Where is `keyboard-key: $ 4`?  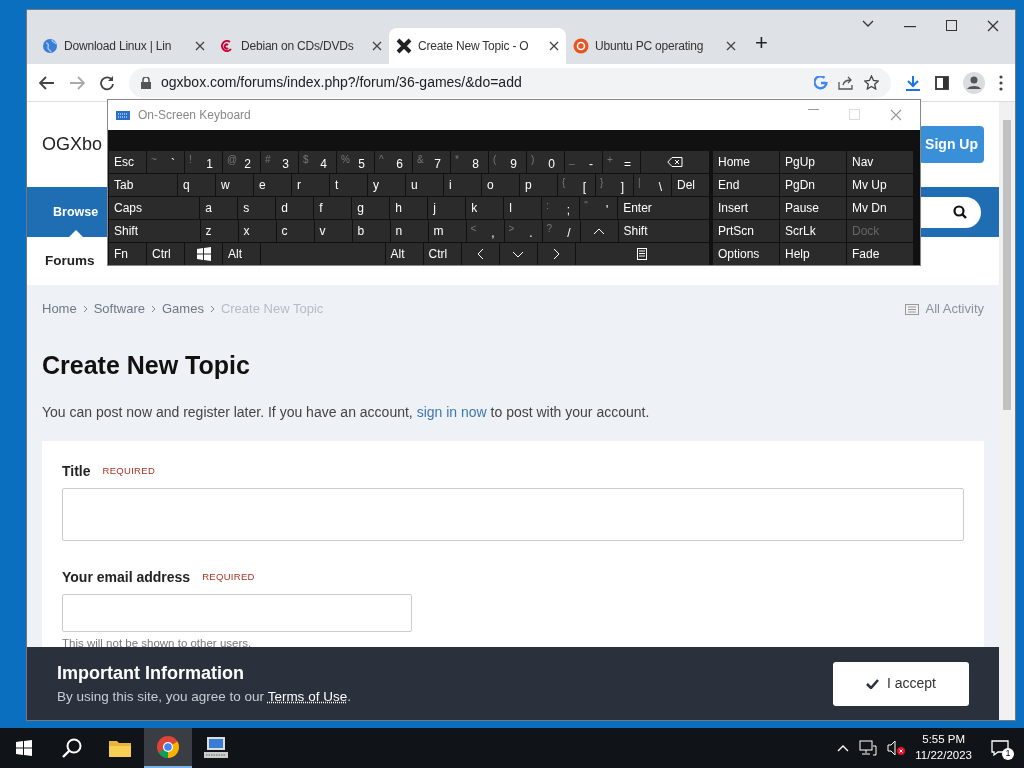
keyboard-key: $ 4 is located at coordinates (317, 162).